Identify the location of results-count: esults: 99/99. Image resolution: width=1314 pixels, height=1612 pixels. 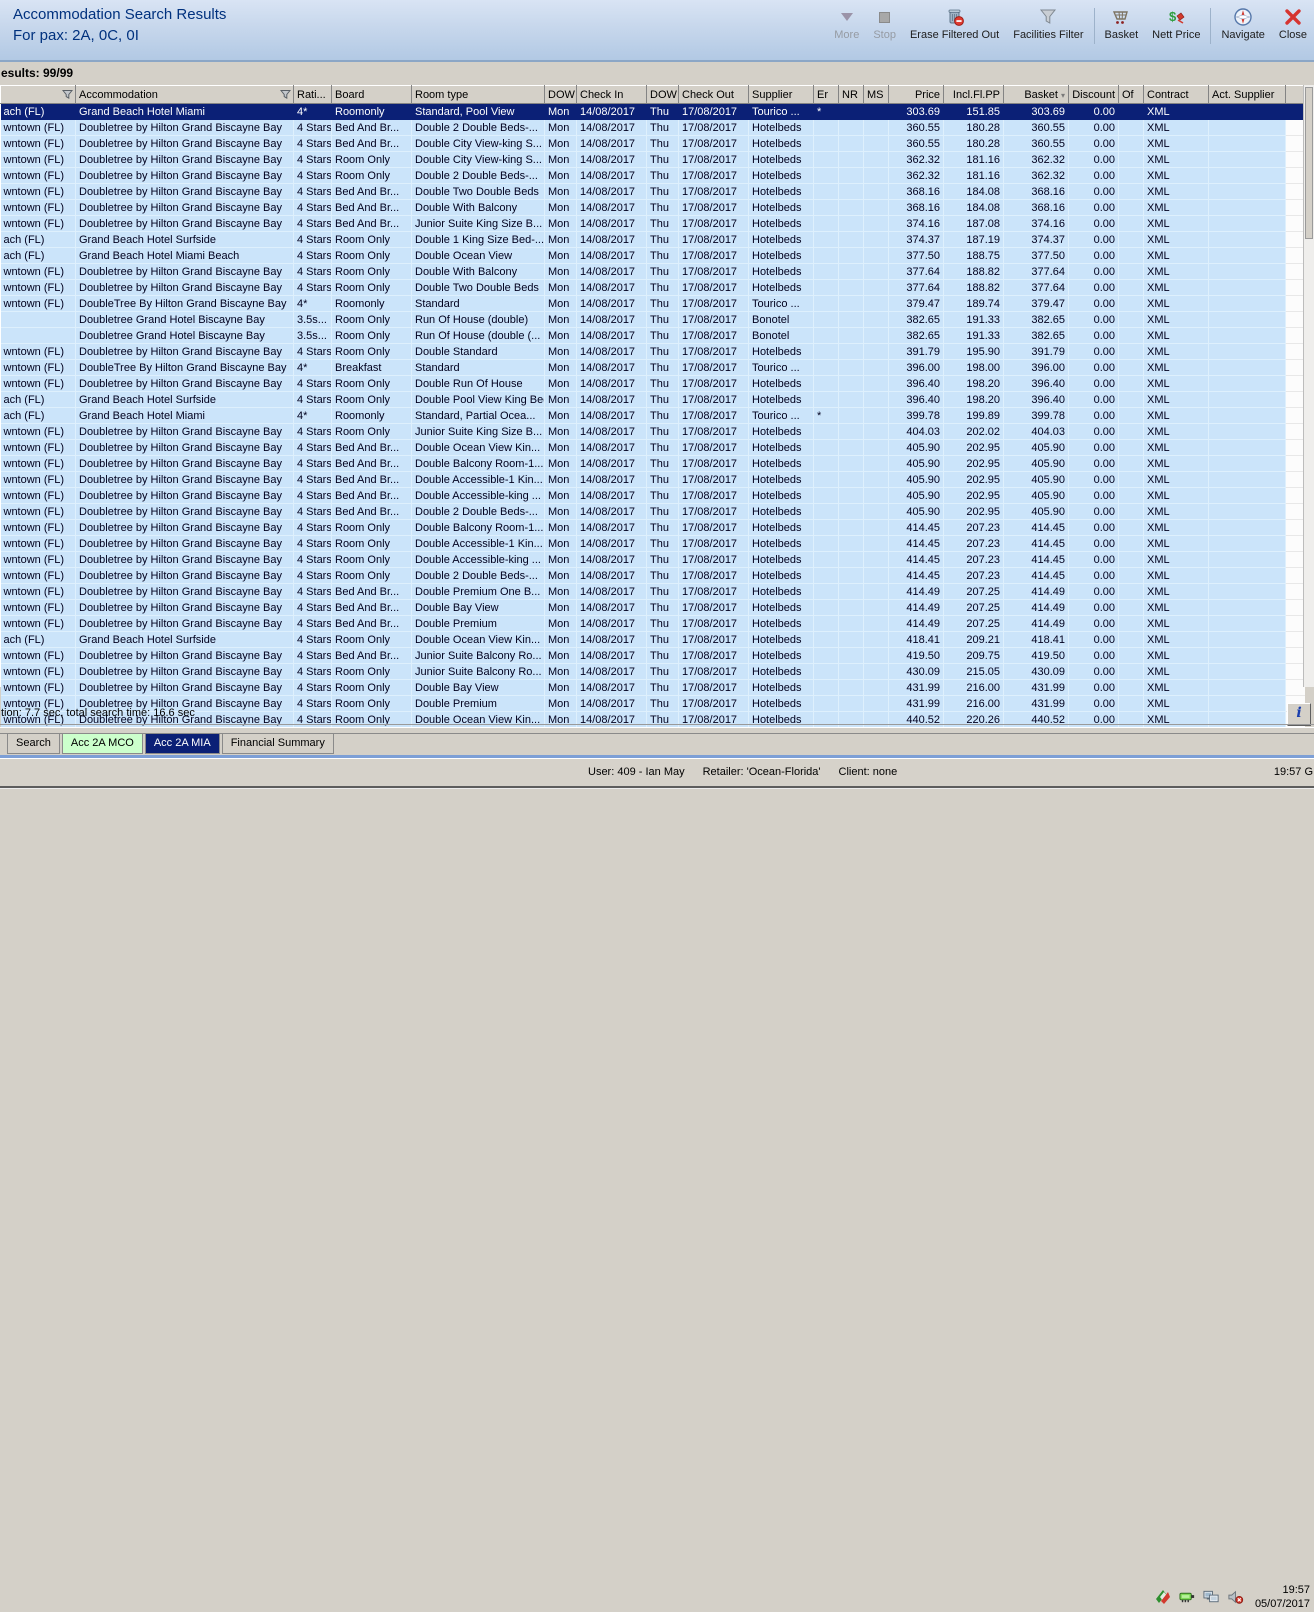
(37, 73).